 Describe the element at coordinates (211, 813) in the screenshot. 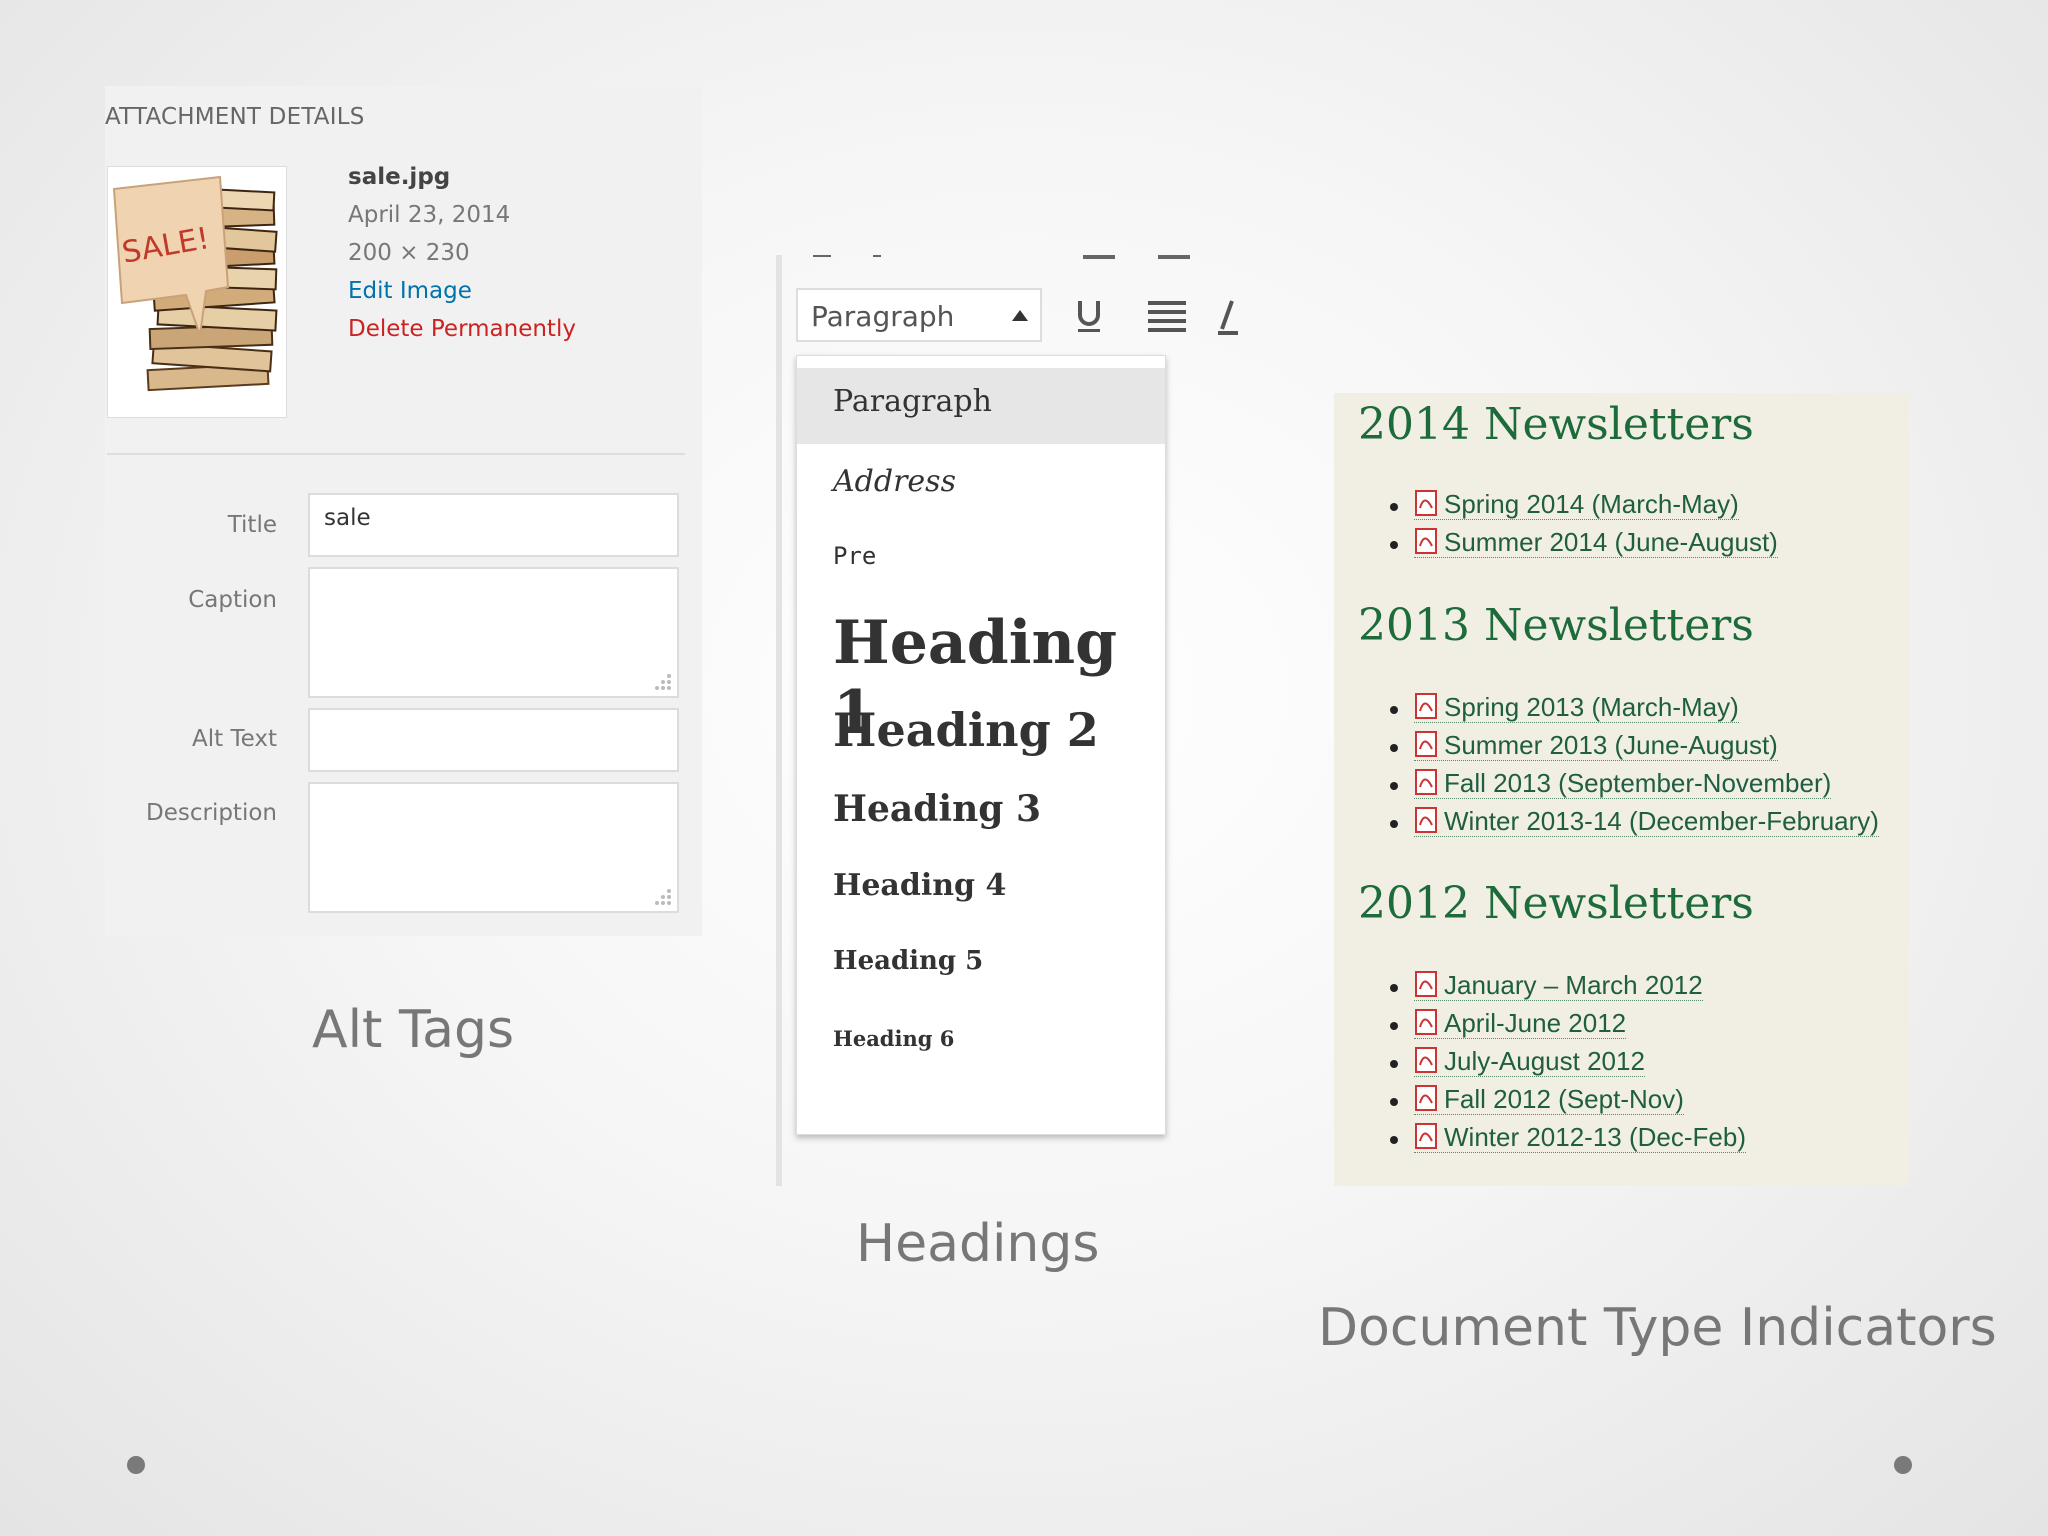

I see `description-label: Description` at that location.